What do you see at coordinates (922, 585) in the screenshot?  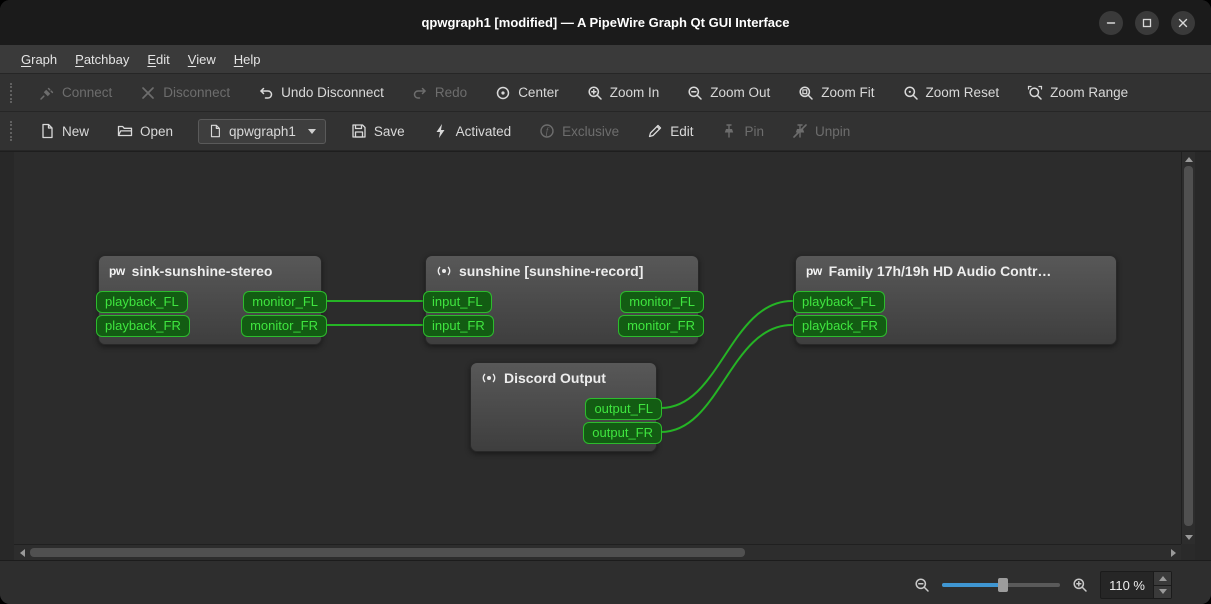 I see `zoom-out-small-icon` at bounding box center [922, 585].